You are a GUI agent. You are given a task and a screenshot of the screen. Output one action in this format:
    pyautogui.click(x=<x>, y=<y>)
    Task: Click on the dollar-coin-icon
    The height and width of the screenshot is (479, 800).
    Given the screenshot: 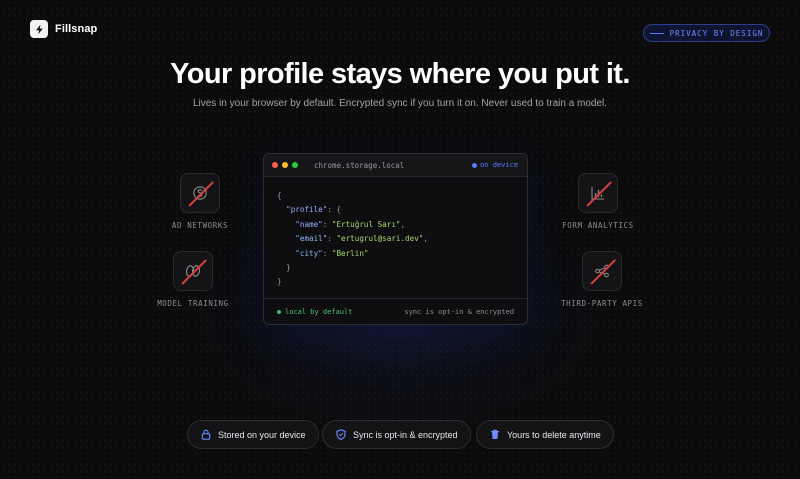 What is the action you would take?
    pyautogui.click(x=200, y=193)
    